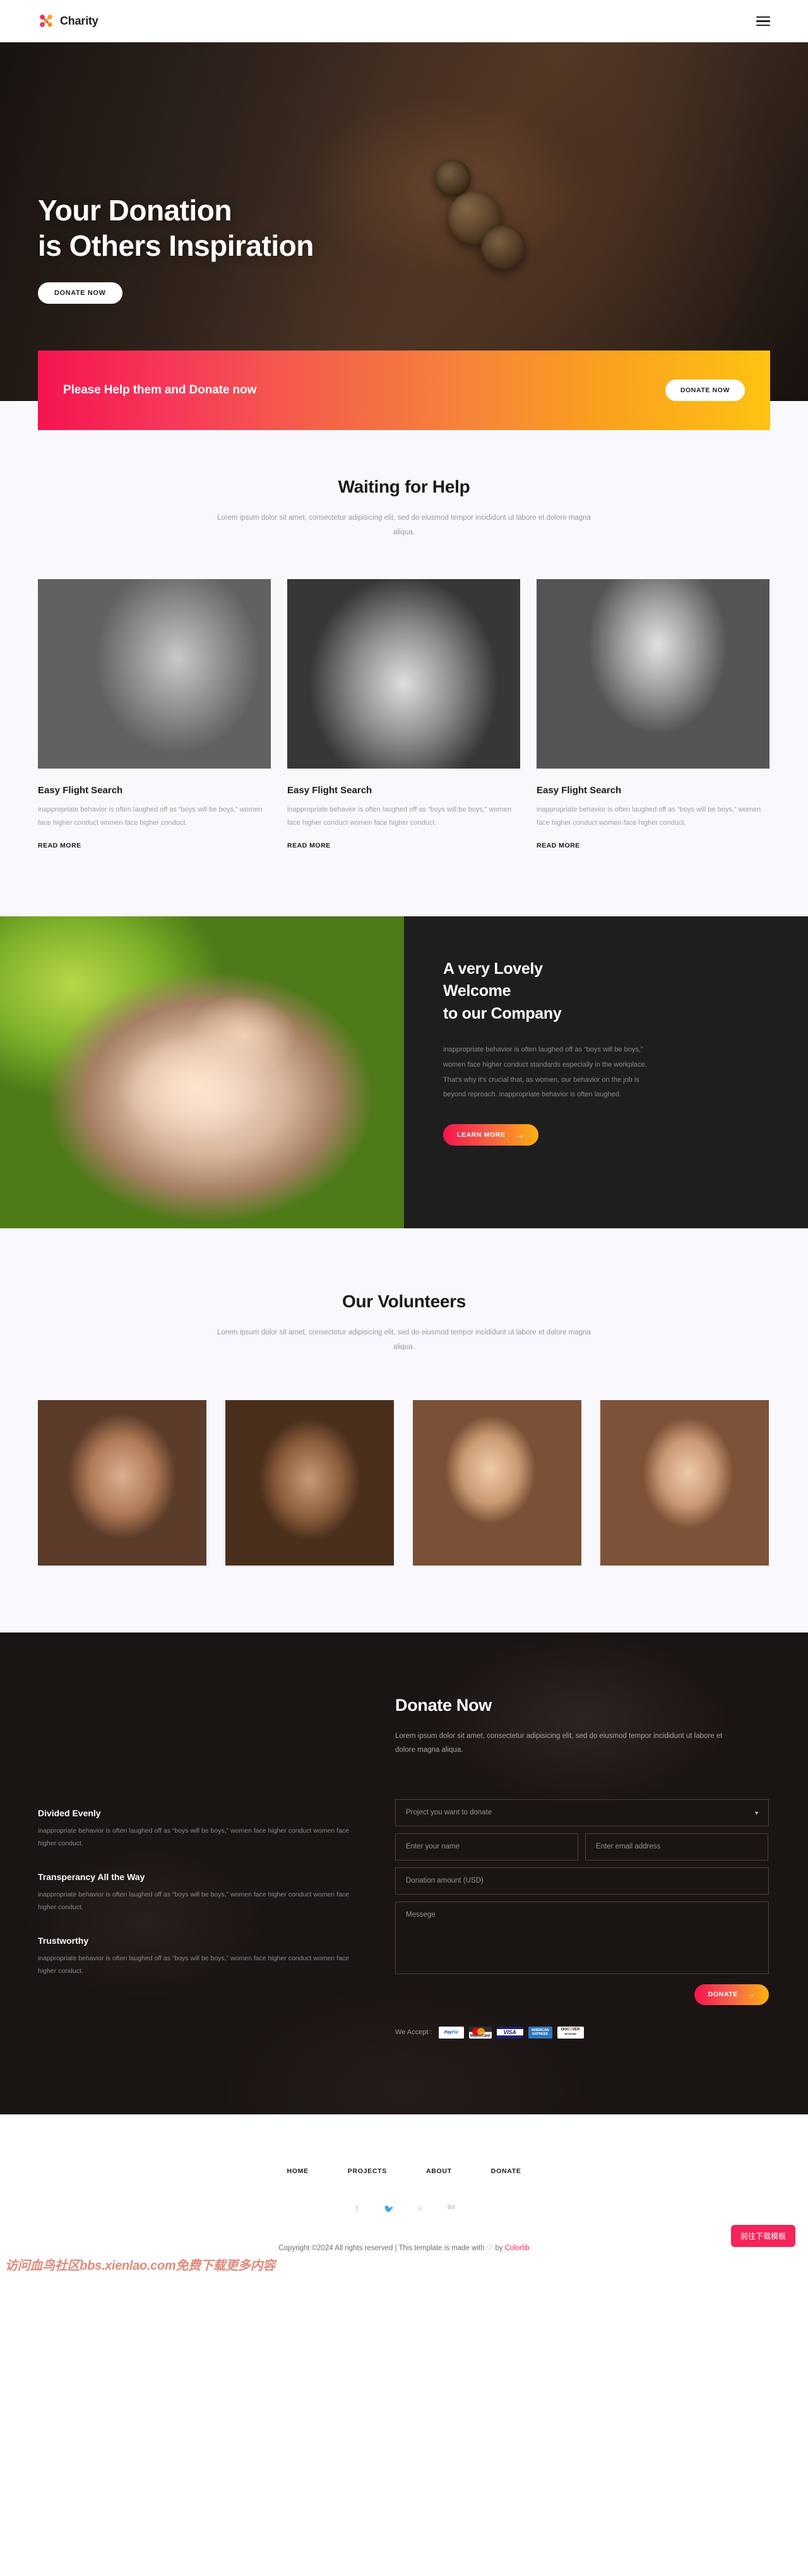 The width and height of the screenshot is (808, 2576). Describe the element at coordinates (493, 968) in the screenshot. I see `welcome-title-line-1: A very Lovely` at that location.